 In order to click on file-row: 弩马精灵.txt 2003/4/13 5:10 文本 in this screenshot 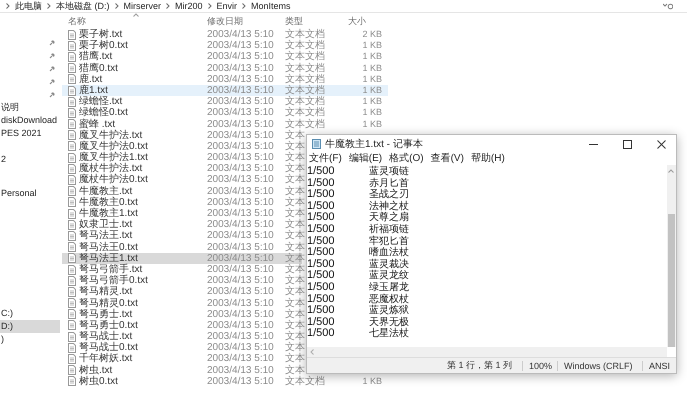, I will do `click(182, 292)`.